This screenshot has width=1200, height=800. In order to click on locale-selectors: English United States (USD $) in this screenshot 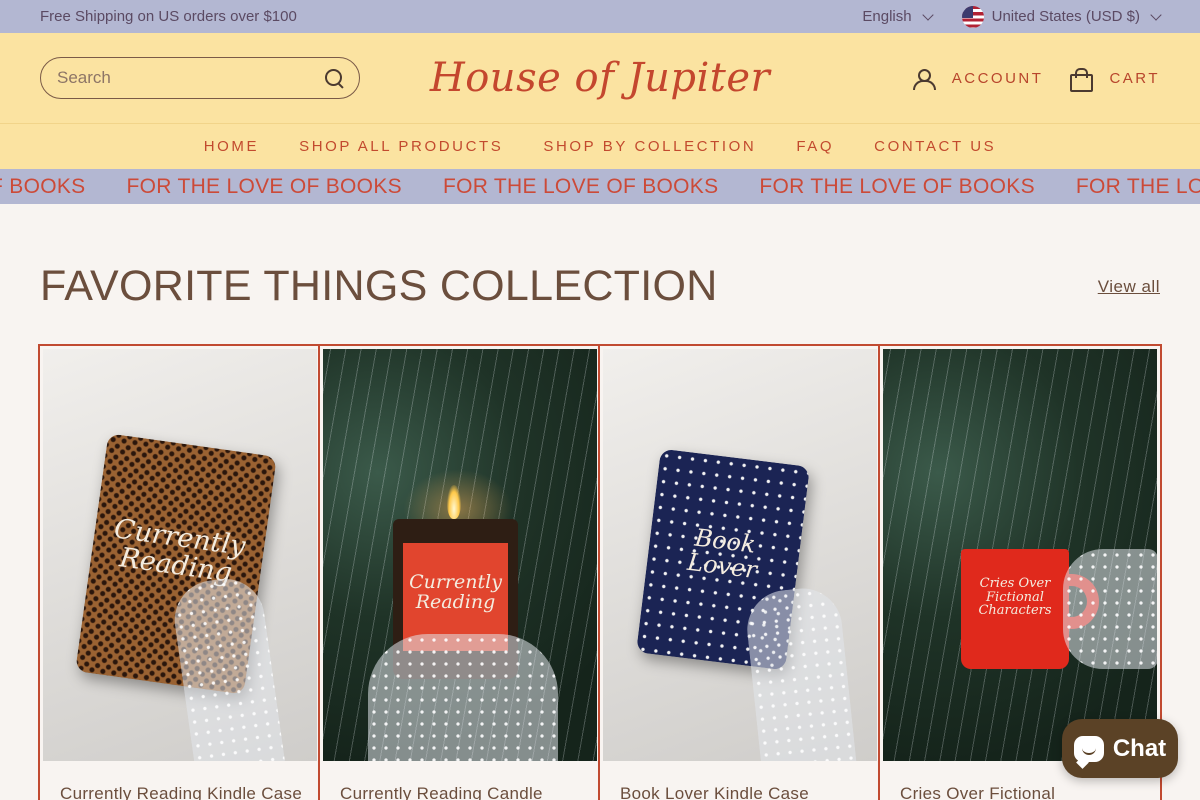, I will do `click(1012, 16)`.